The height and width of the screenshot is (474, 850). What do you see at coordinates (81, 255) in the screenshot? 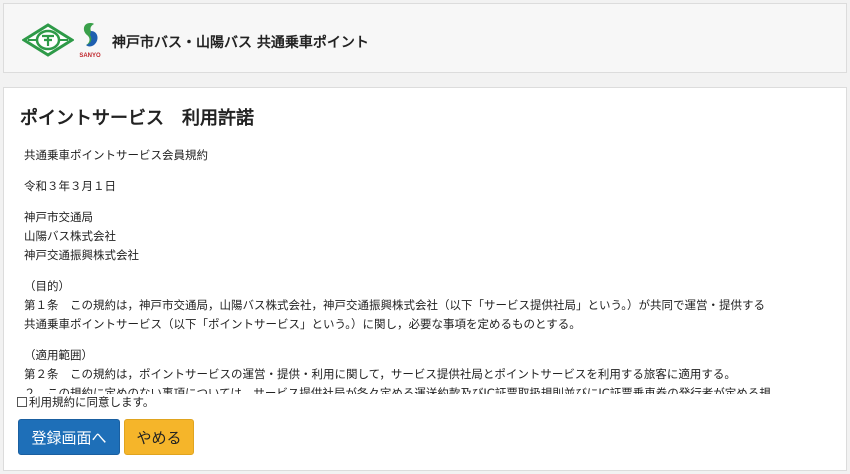
I see `terms-org: 神戸交通振興株式会社` at bounding box center [81, 255].